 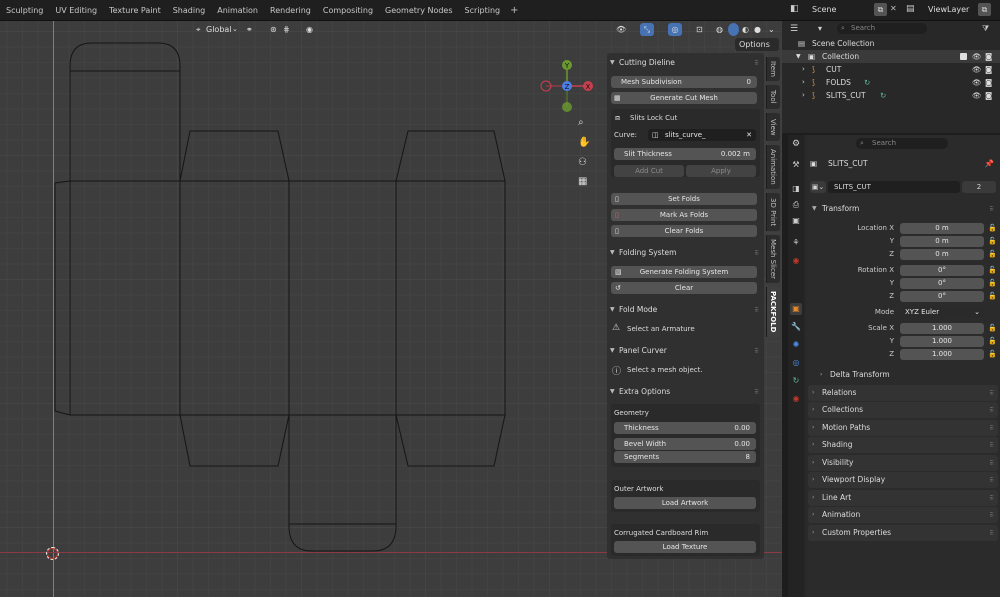 I want to click on workspace-tab-shading: Shading, so click(x=189, y=10).